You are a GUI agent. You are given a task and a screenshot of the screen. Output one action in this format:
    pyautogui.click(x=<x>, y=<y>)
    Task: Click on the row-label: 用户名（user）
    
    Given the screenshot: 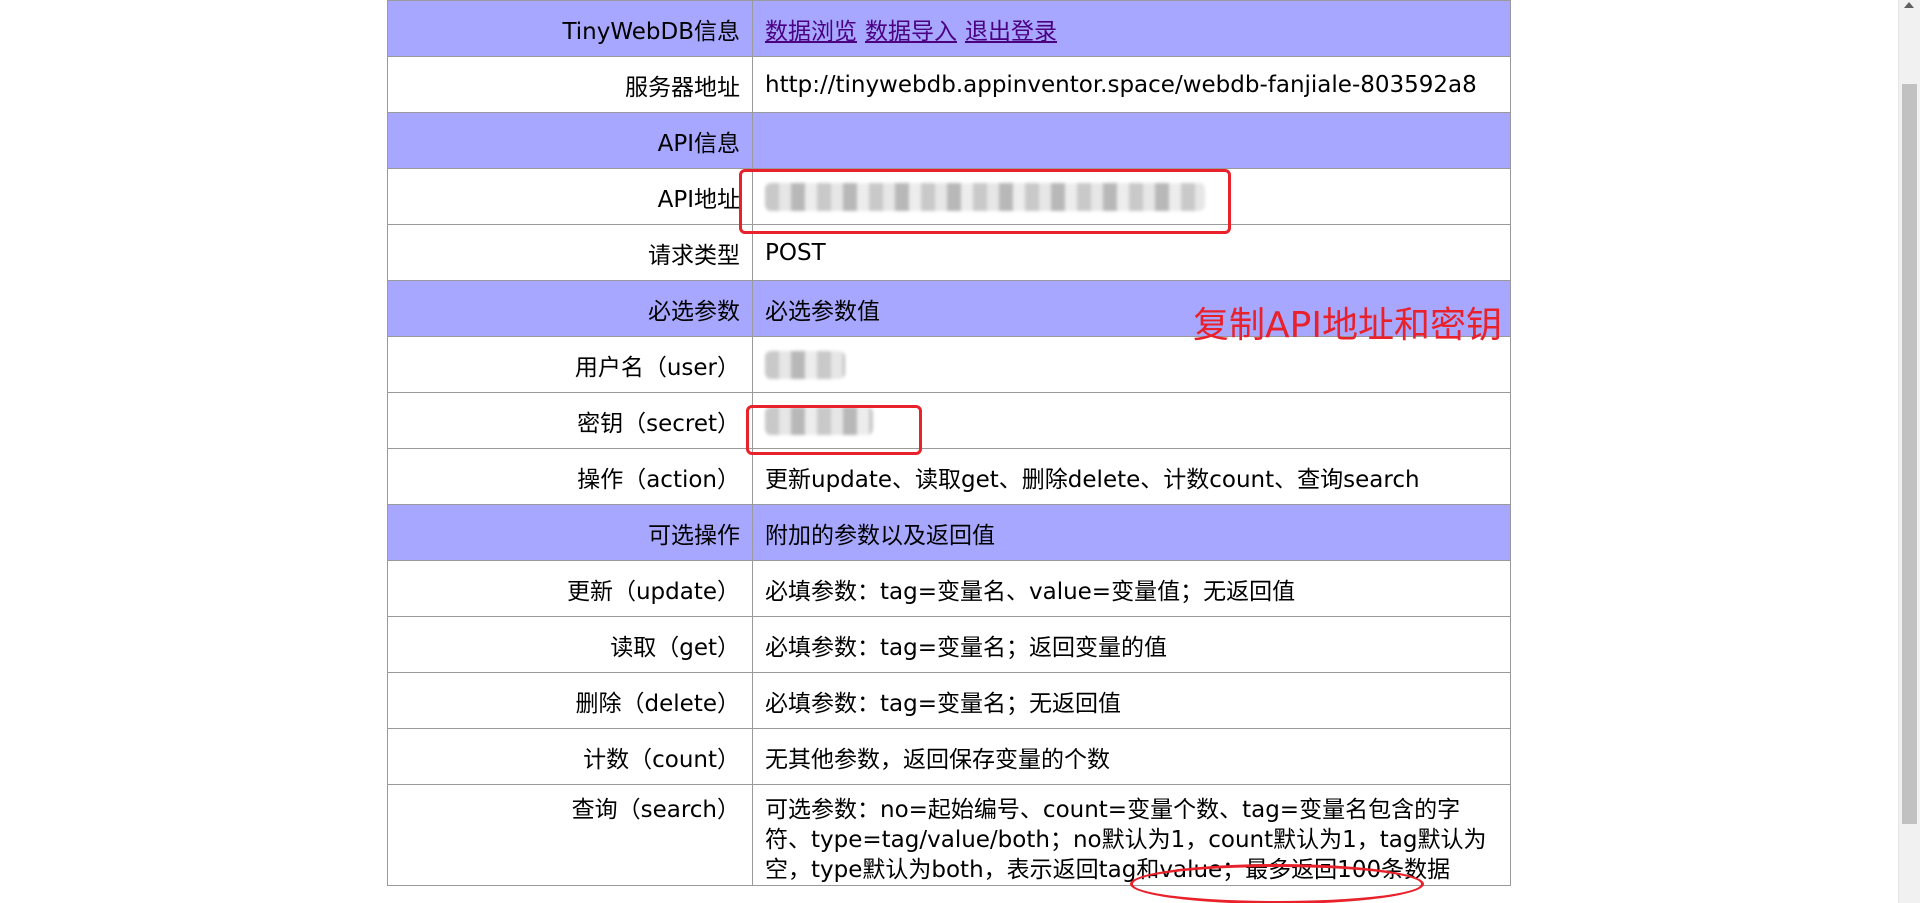 What is the action you would take?
    pyautogui.click(x=570, y=364)
    